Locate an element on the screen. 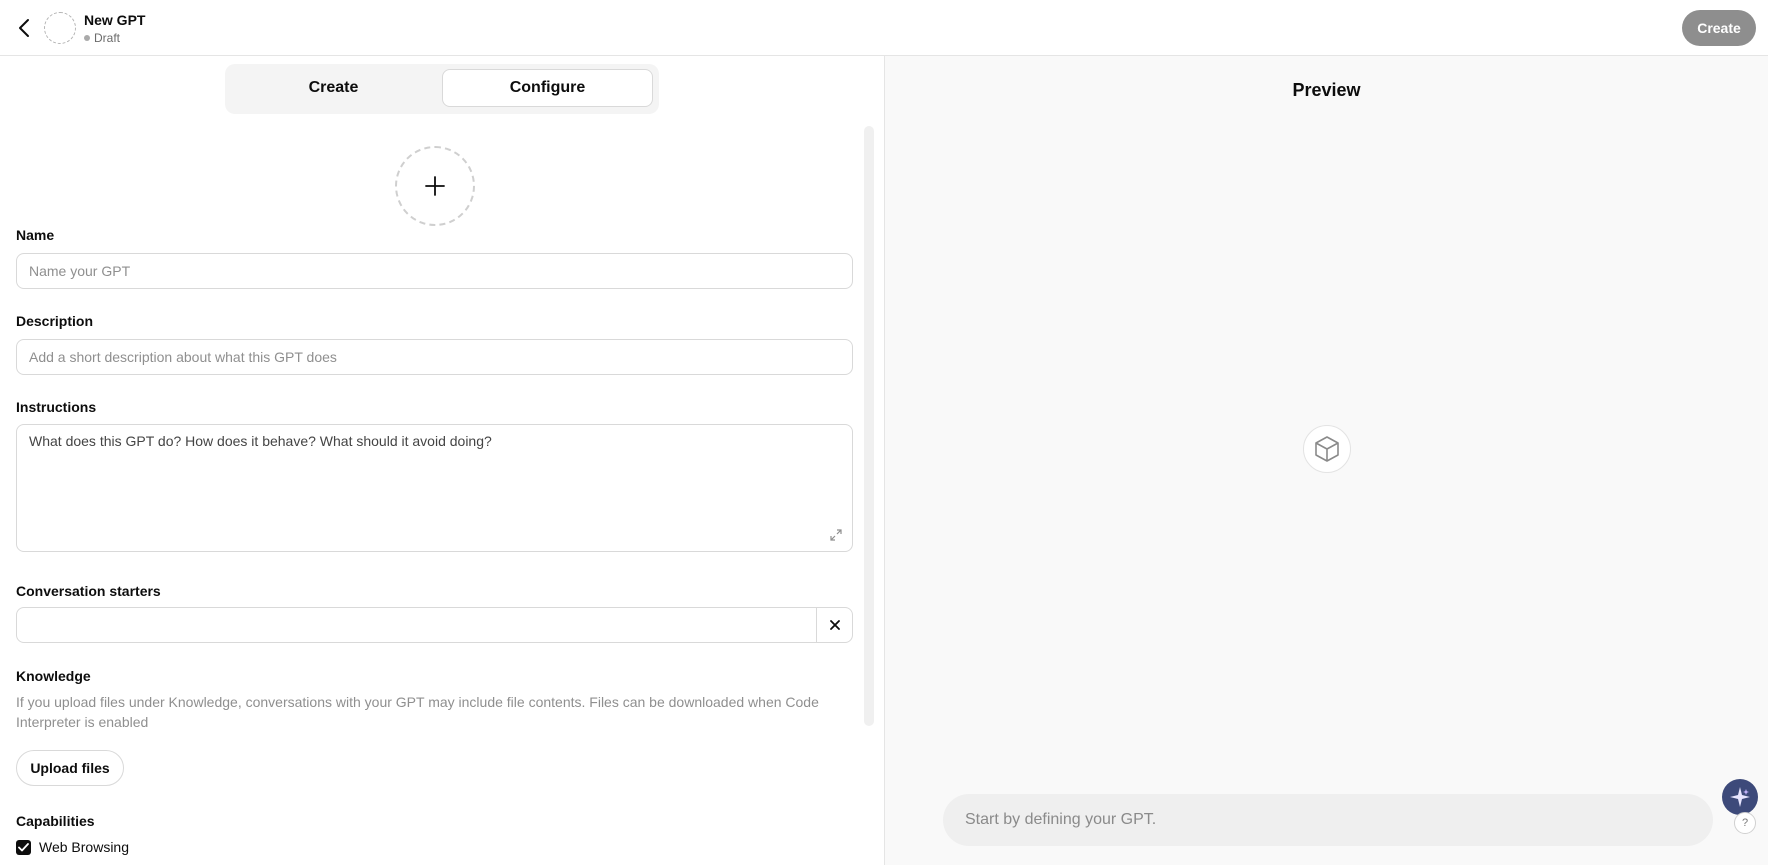 Image resolution: width=1768 pixels, height=865 pixels. starter-row is located at coordinates (434, 625).